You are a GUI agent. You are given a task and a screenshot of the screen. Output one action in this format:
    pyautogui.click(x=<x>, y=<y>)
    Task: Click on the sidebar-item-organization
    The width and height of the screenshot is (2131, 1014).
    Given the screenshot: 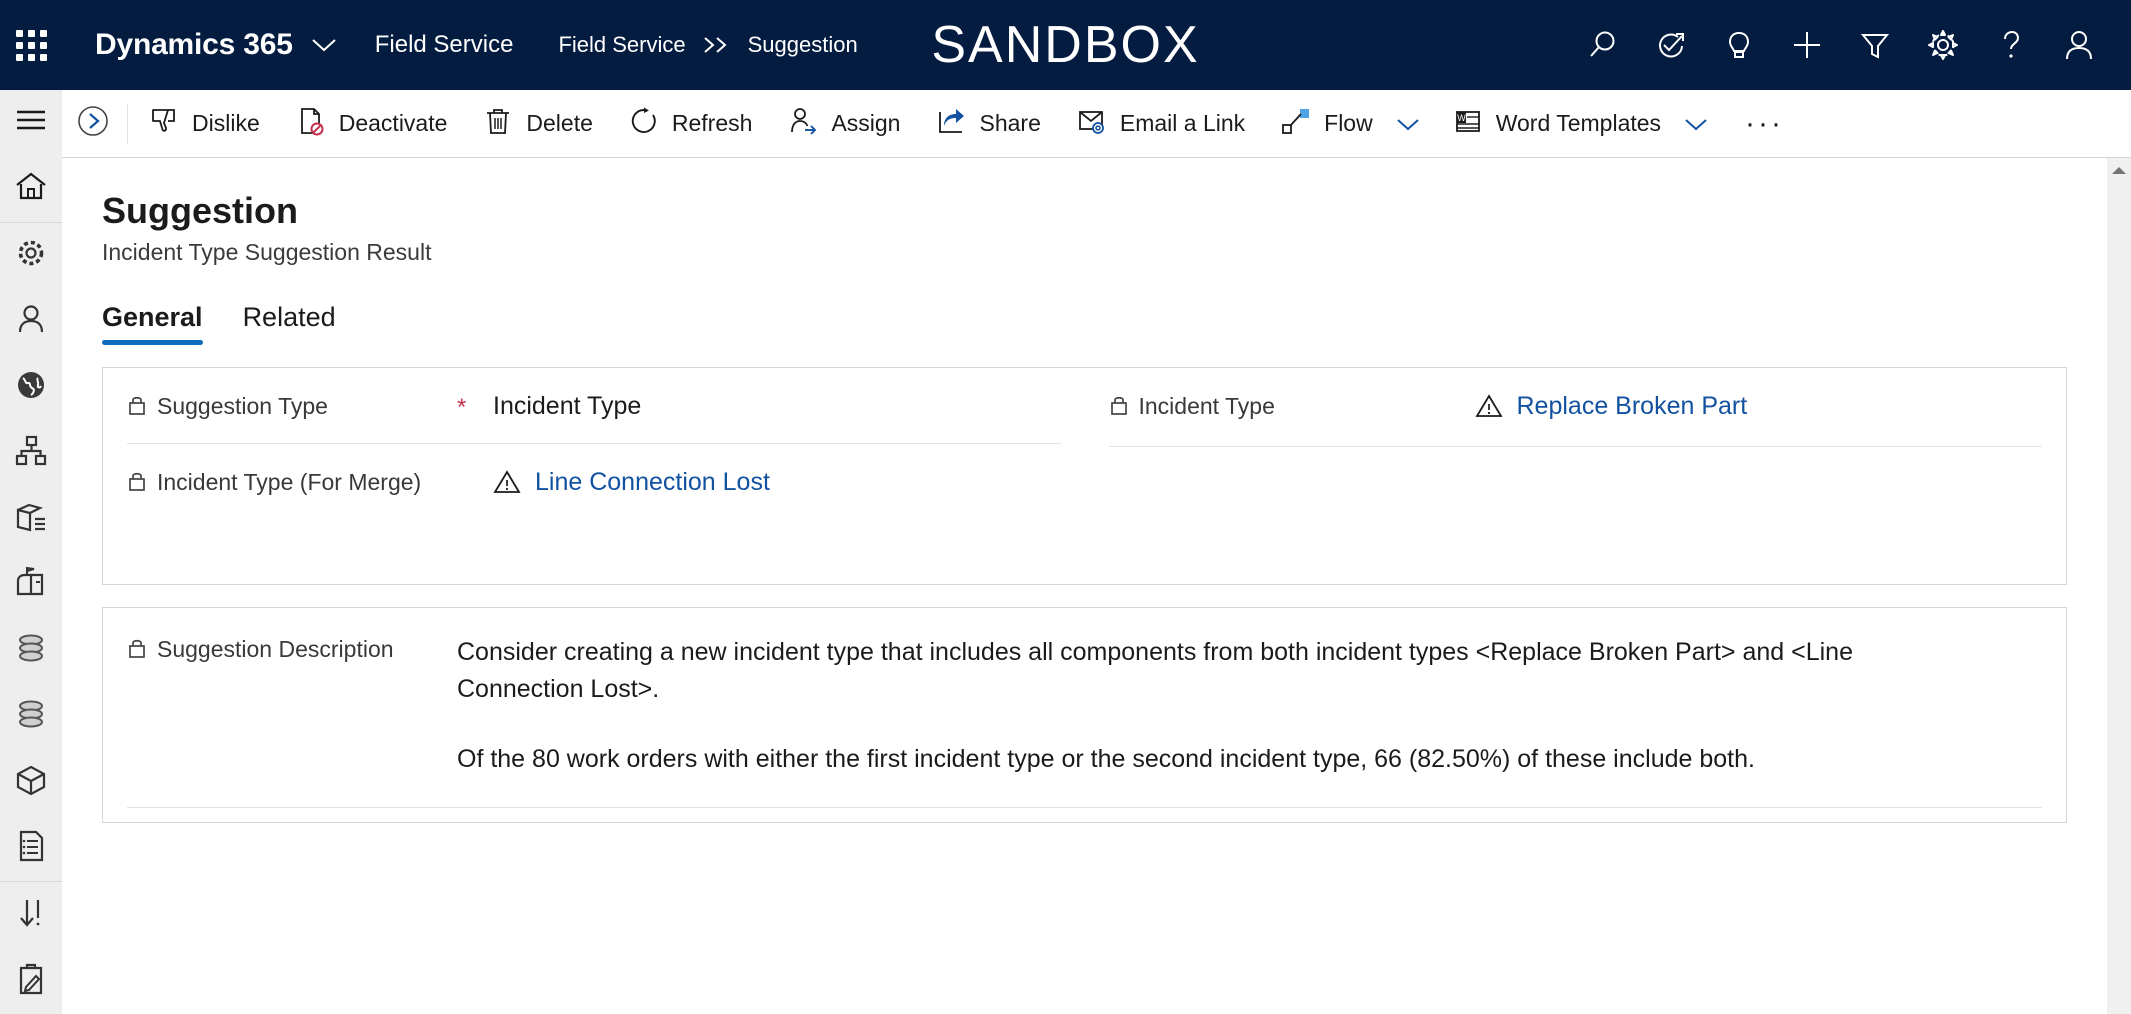 What is the action you would take?
    pyautogui.click(x=31, y=453)
    